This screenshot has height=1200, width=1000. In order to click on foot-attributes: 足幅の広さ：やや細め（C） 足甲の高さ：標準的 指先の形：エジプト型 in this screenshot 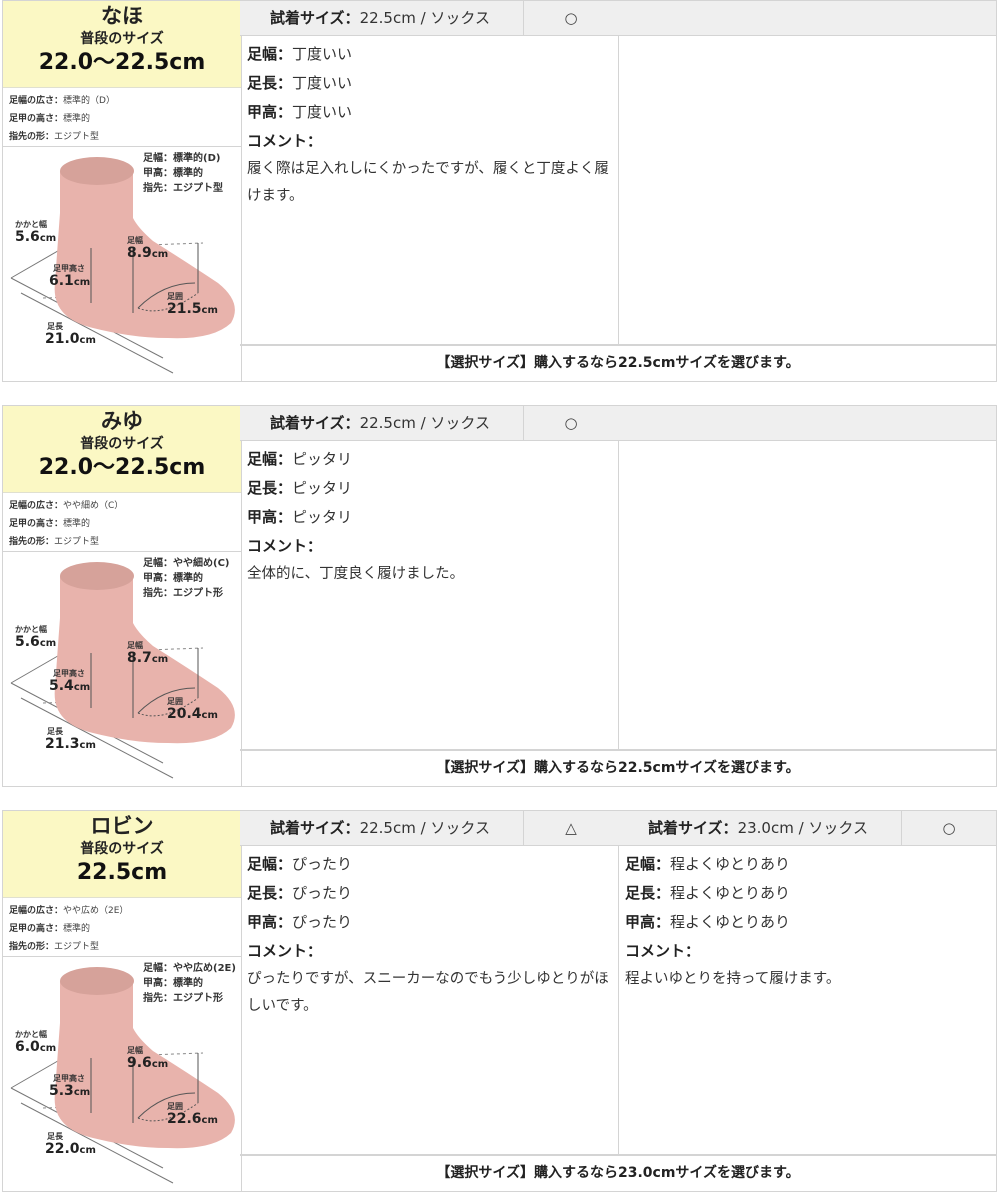, I will do `click(122, 522)`.